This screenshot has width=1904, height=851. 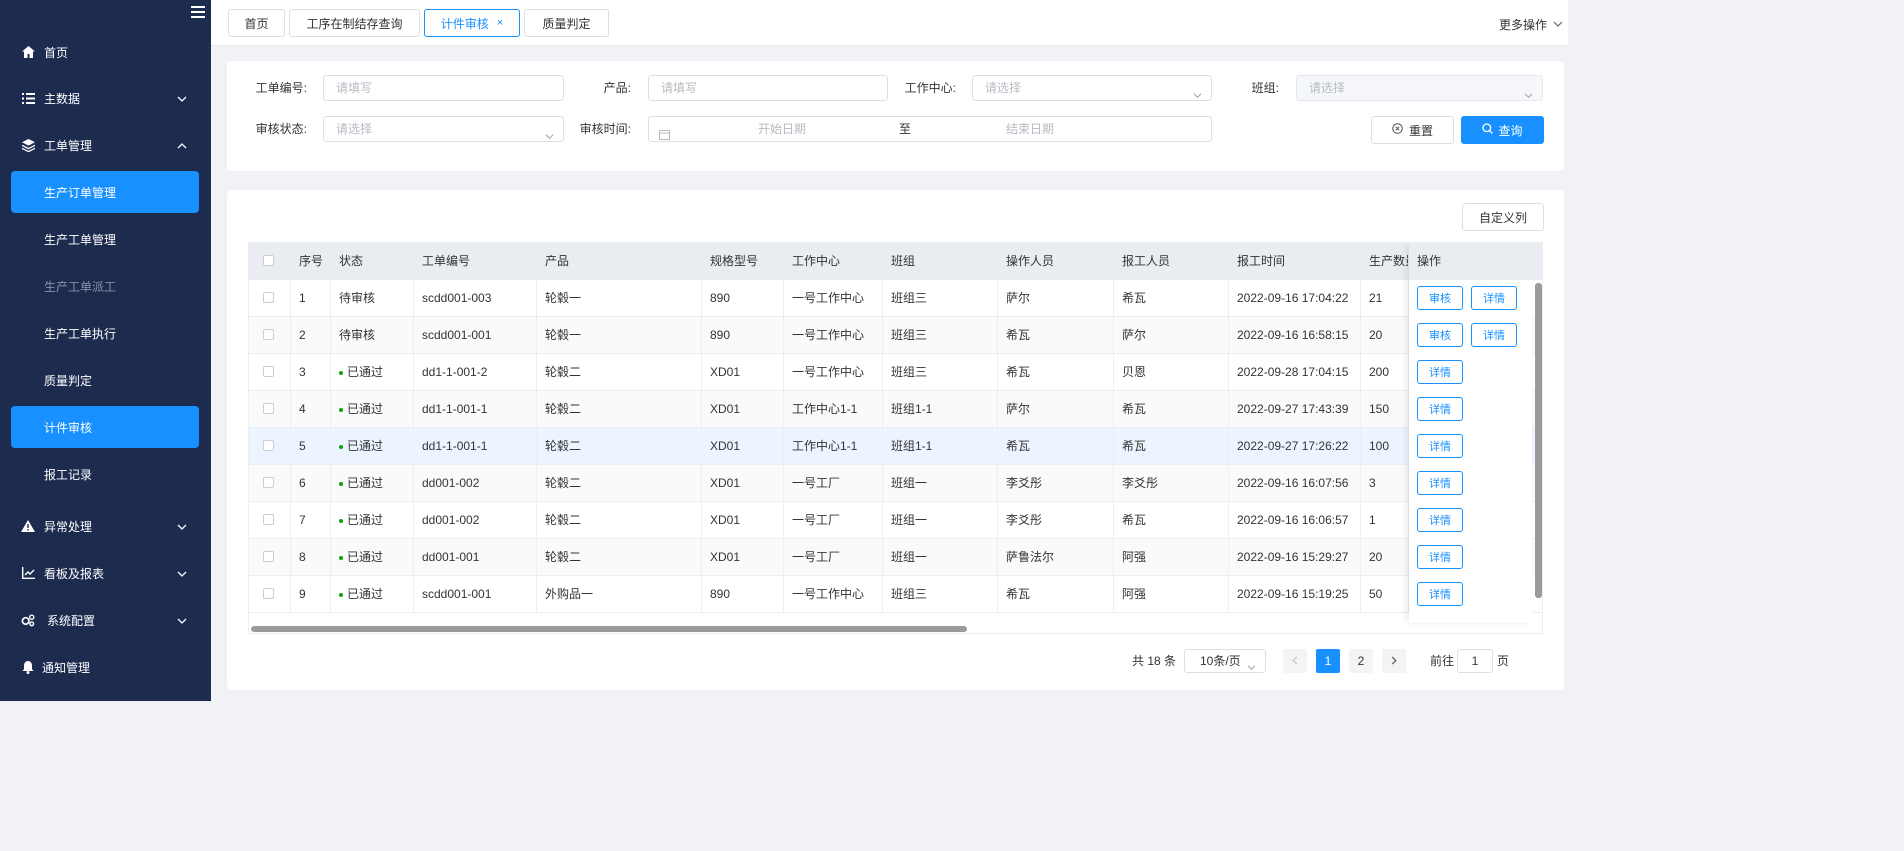 I want to click on product-input: 请填写, so click(x=768, y=88).